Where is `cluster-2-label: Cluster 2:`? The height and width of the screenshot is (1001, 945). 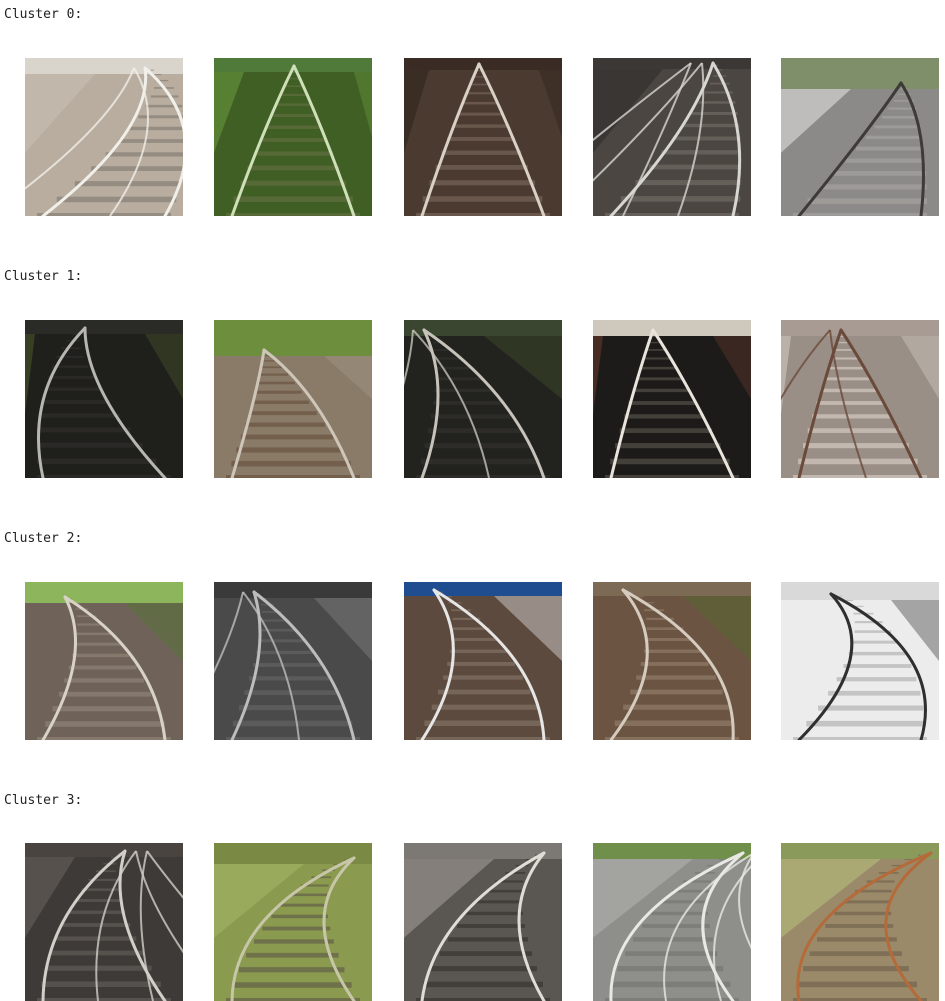
cluster-2-label: Cluster 2: is located at coordinates (43, 538).